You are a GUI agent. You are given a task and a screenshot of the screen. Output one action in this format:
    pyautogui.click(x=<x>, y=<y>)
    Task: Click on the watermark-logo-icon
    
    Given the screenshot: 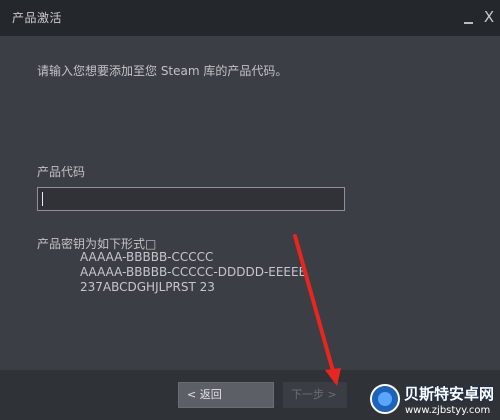 What is the action you would take?
    pyautogui.click(x=385, y=399)
    